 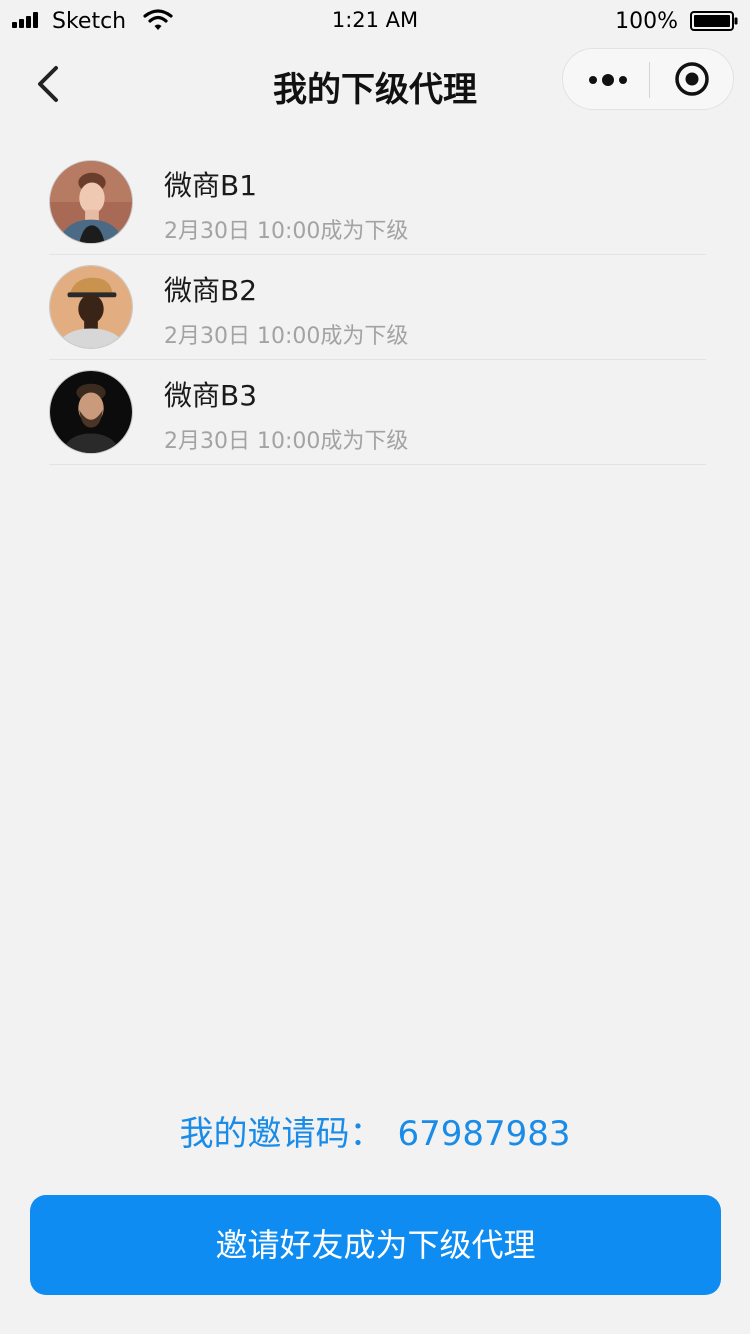 I want to click on navigation-bar: 我的下级代理, so click(x=375, y=86).